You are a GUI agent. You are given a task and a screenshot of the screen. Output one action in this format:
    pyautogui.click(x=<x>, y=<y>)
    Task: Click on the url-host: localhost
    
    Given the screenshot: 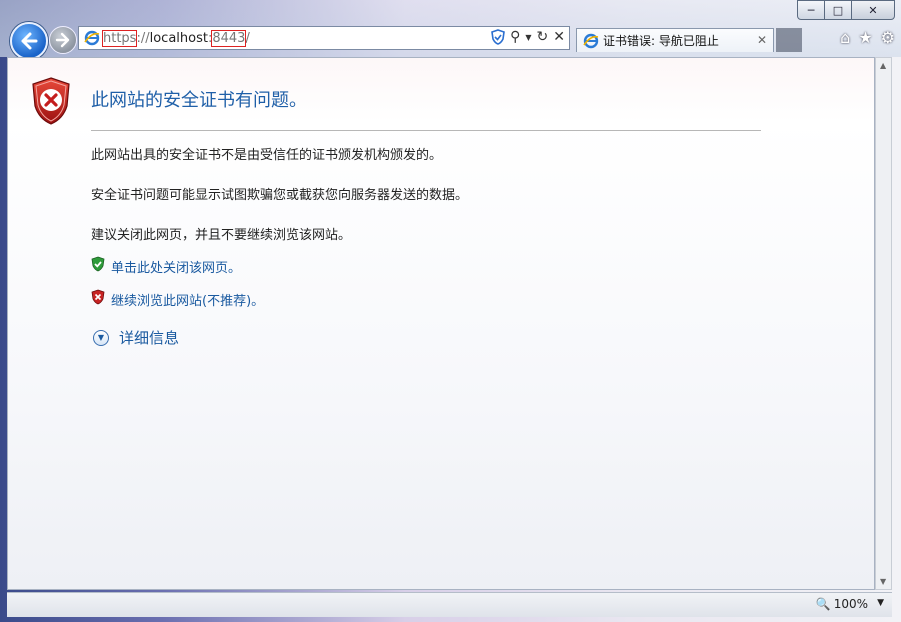 What is the action you would take?
    pyautogui.click(x=178, y=38)
    